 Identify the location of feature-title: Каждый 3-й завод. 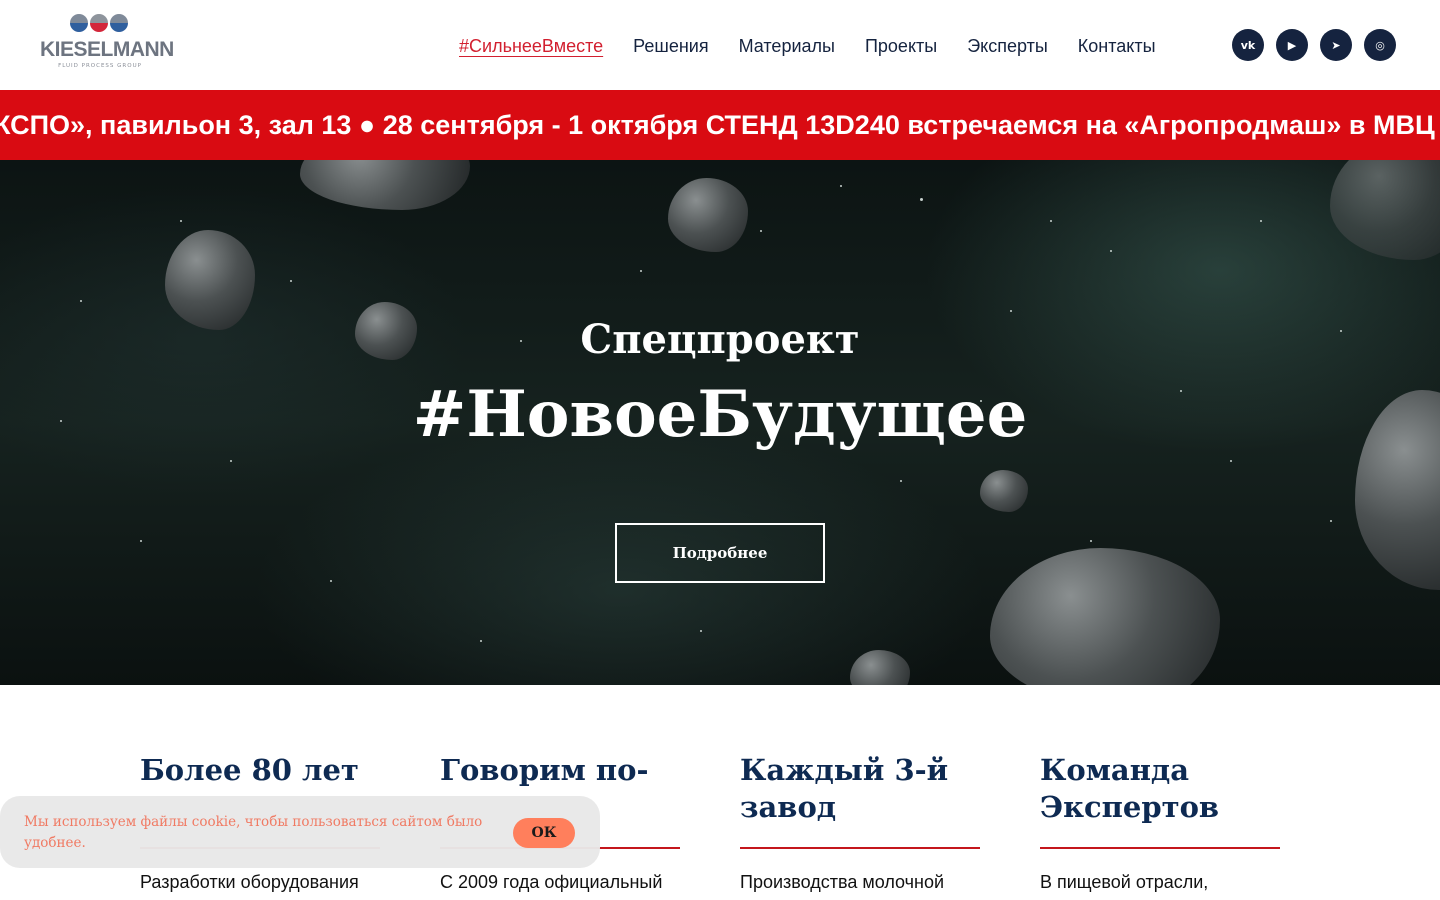
(844, 788).